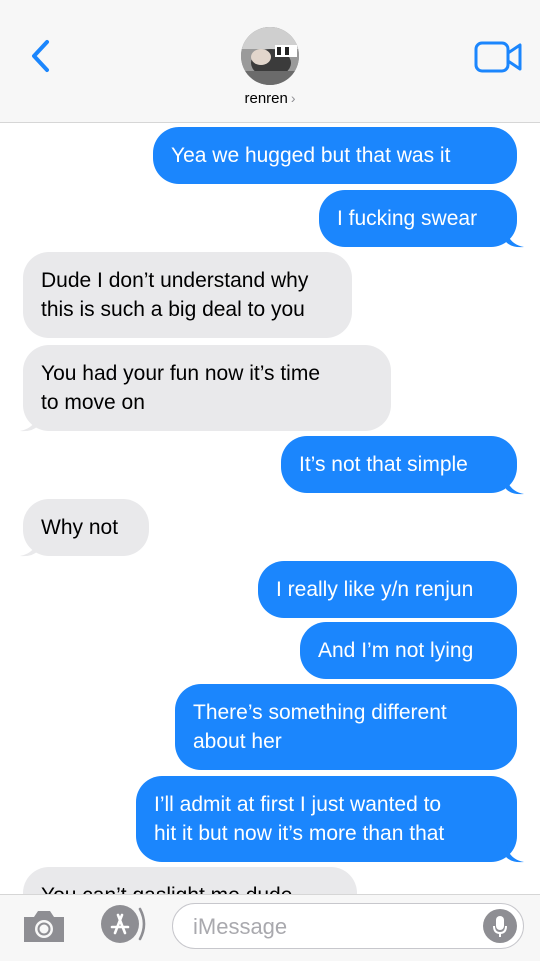 The height and width of the screenshot is (961, 540). I want to click on message-bubble-outgoing: There’s something different about her, so click(346, 727).